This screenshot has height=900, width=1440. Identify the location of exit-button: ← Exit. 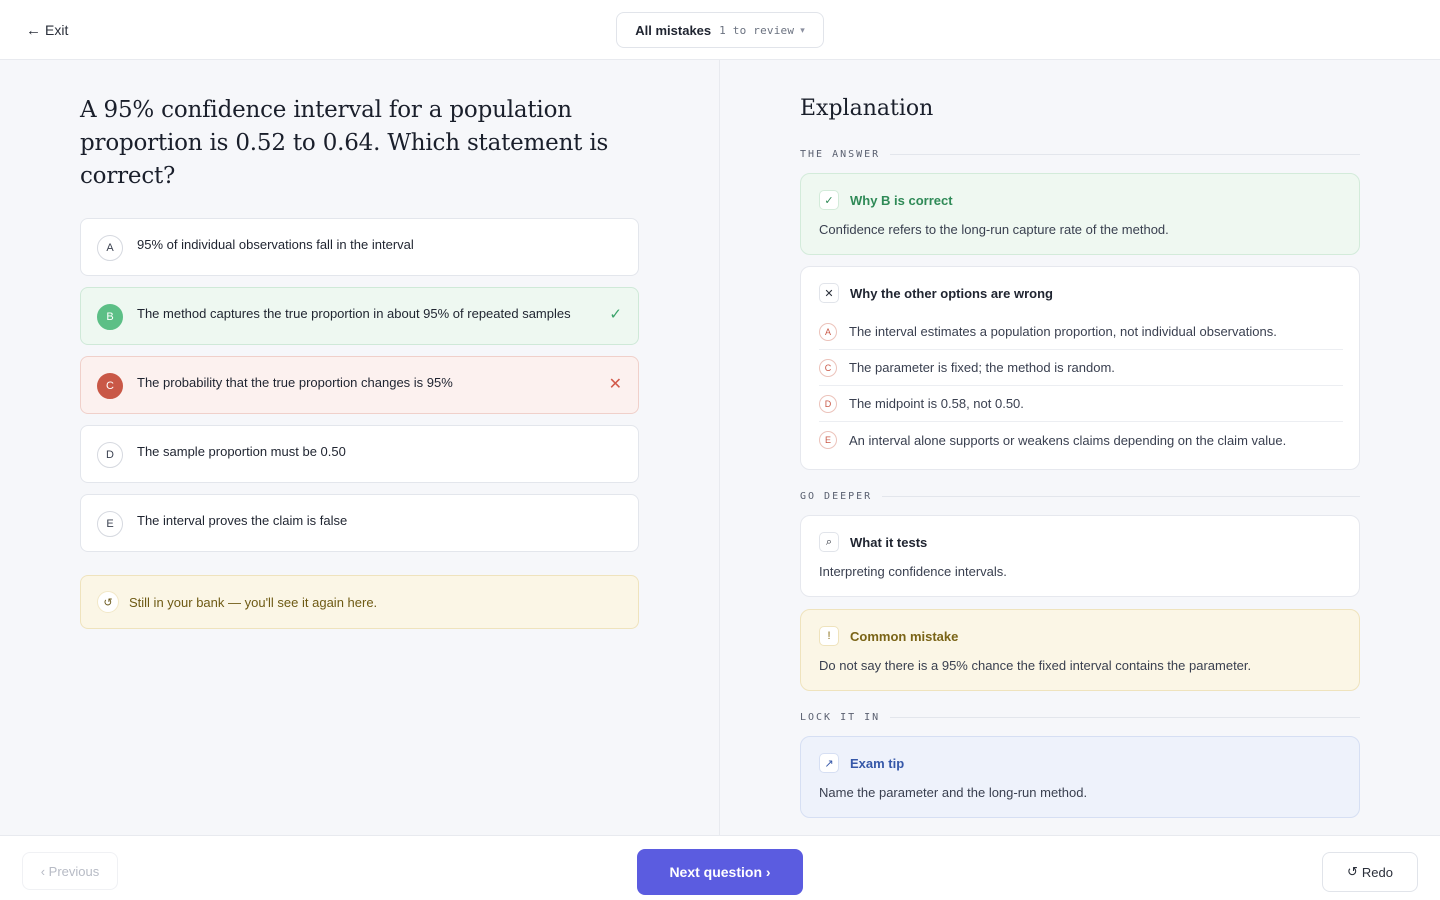
(47, 30).